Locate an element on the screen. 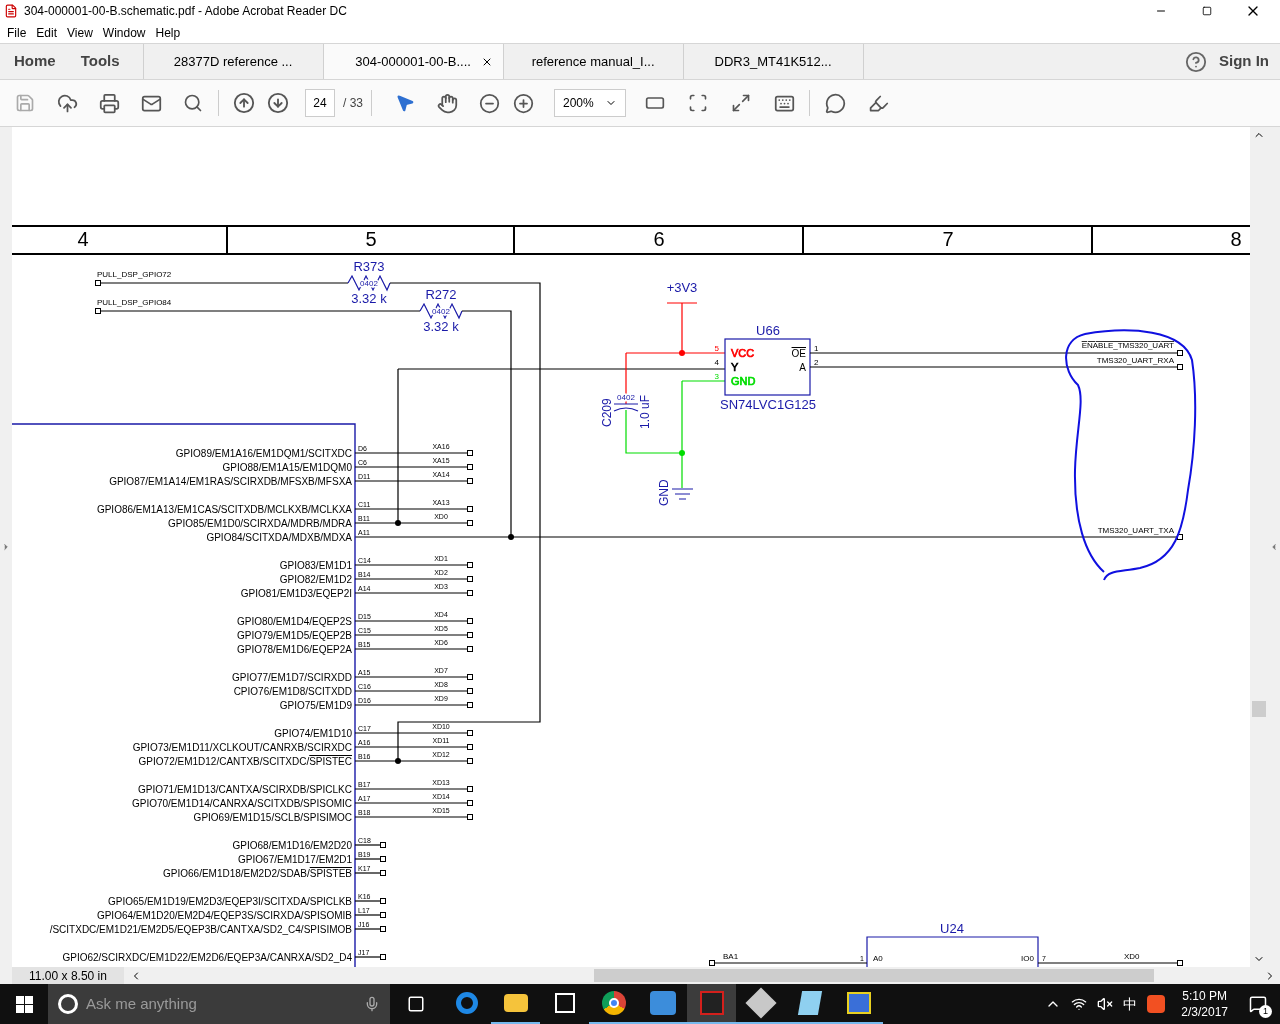 The width and height of the screenshot is (1280, 1024). net-label: PULL_DSP_GPIO72 is located at coordinates (134, 274).